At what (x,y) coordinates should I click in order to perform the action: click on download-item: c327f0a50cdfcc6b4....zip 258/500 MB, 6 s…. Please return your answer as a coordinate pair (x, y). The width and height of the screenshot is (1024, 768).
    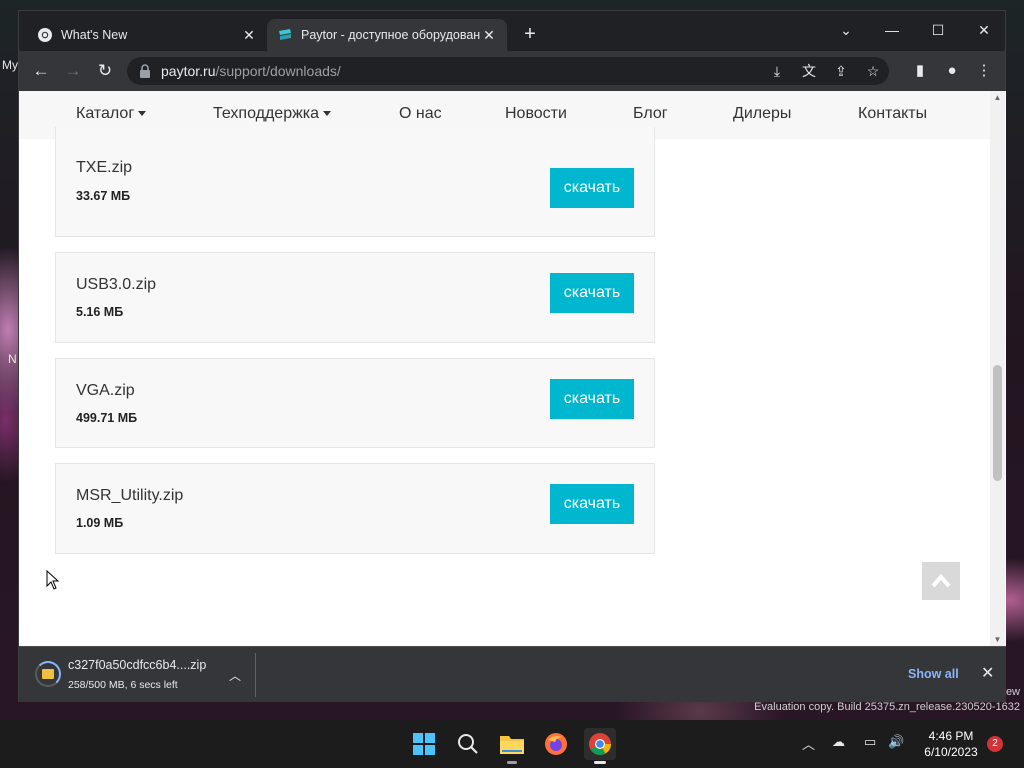
    Looking at the image, I should click on (141, 675).